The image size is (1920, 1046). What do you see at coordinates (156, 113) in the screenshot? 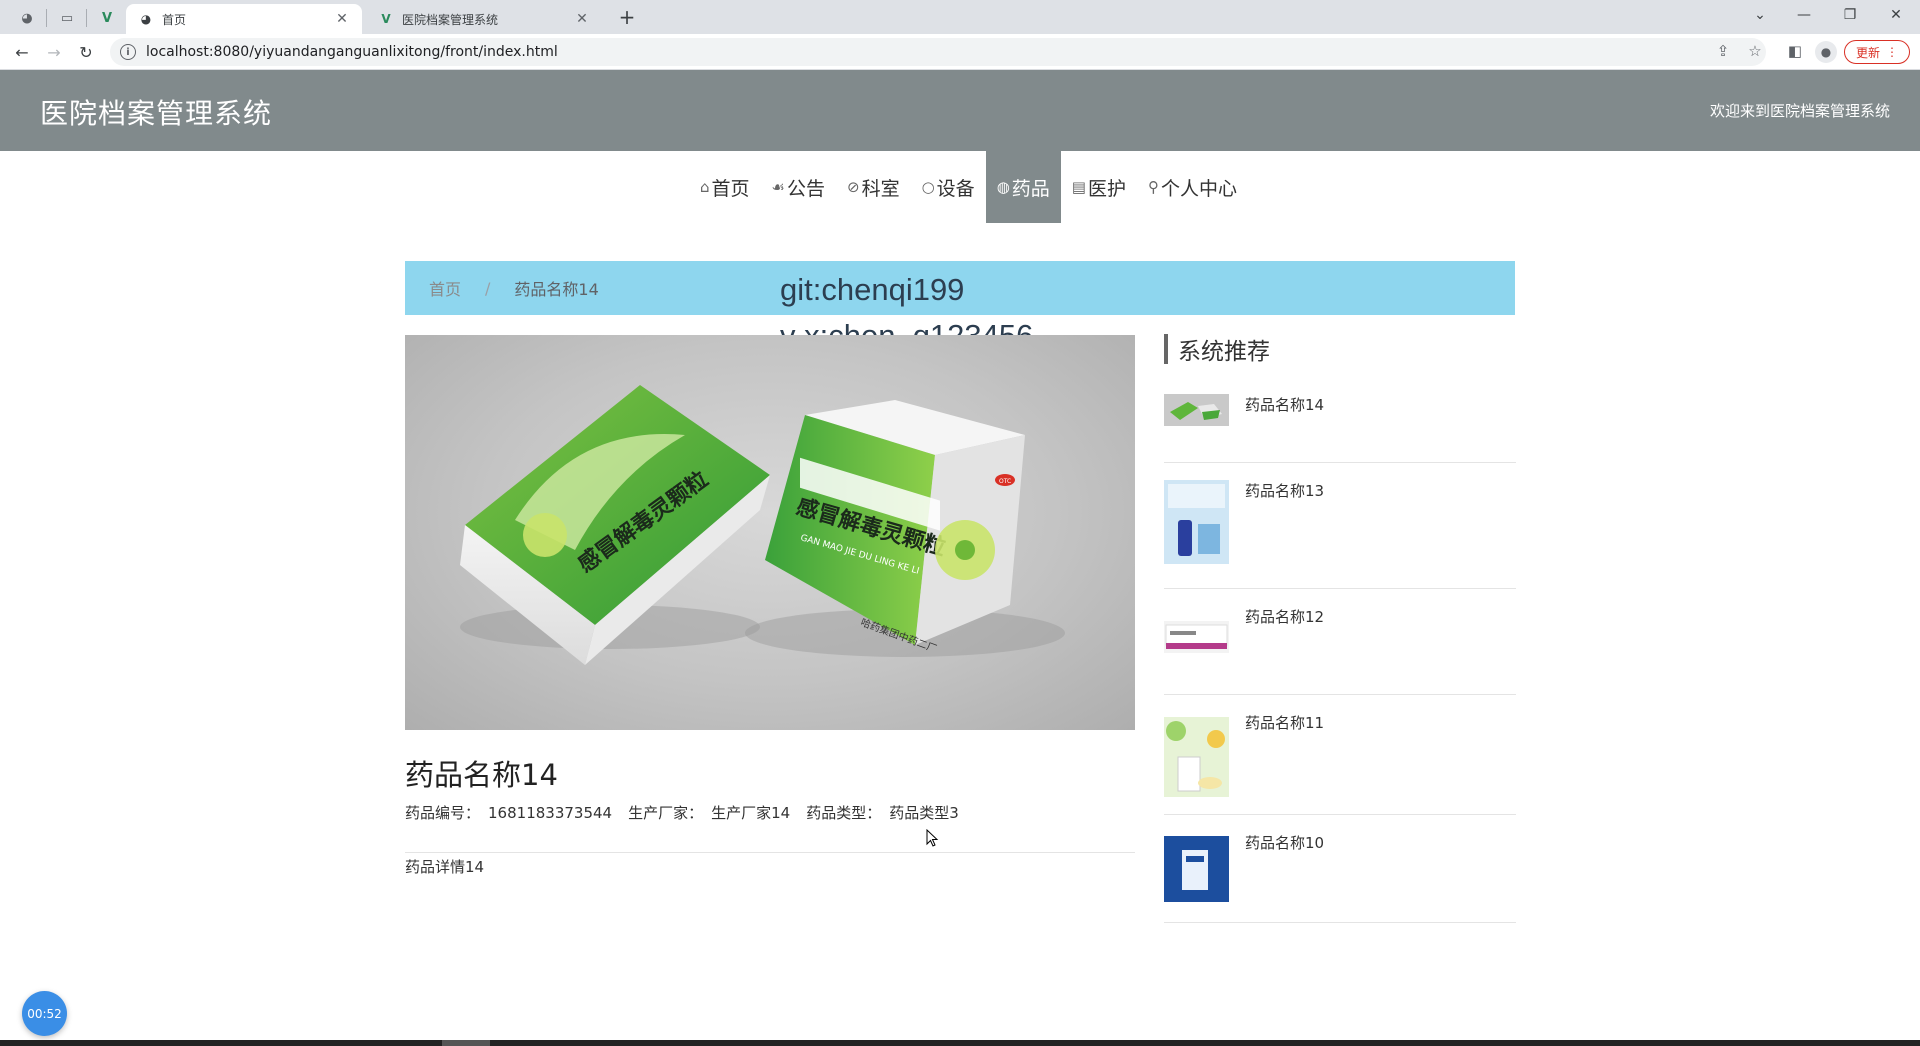
I see `site-title: 医院档案管理系统` at bounding box center [156, 113].